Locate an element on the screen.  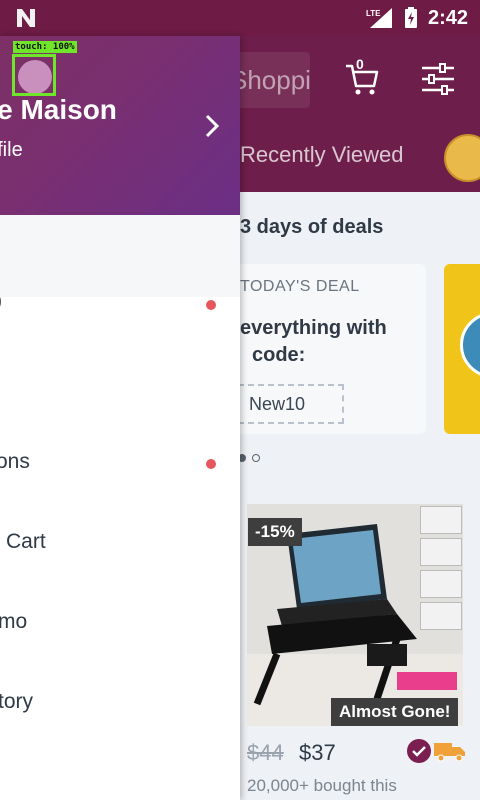
shipping-truck-icon is located at coordinates (449, 752).